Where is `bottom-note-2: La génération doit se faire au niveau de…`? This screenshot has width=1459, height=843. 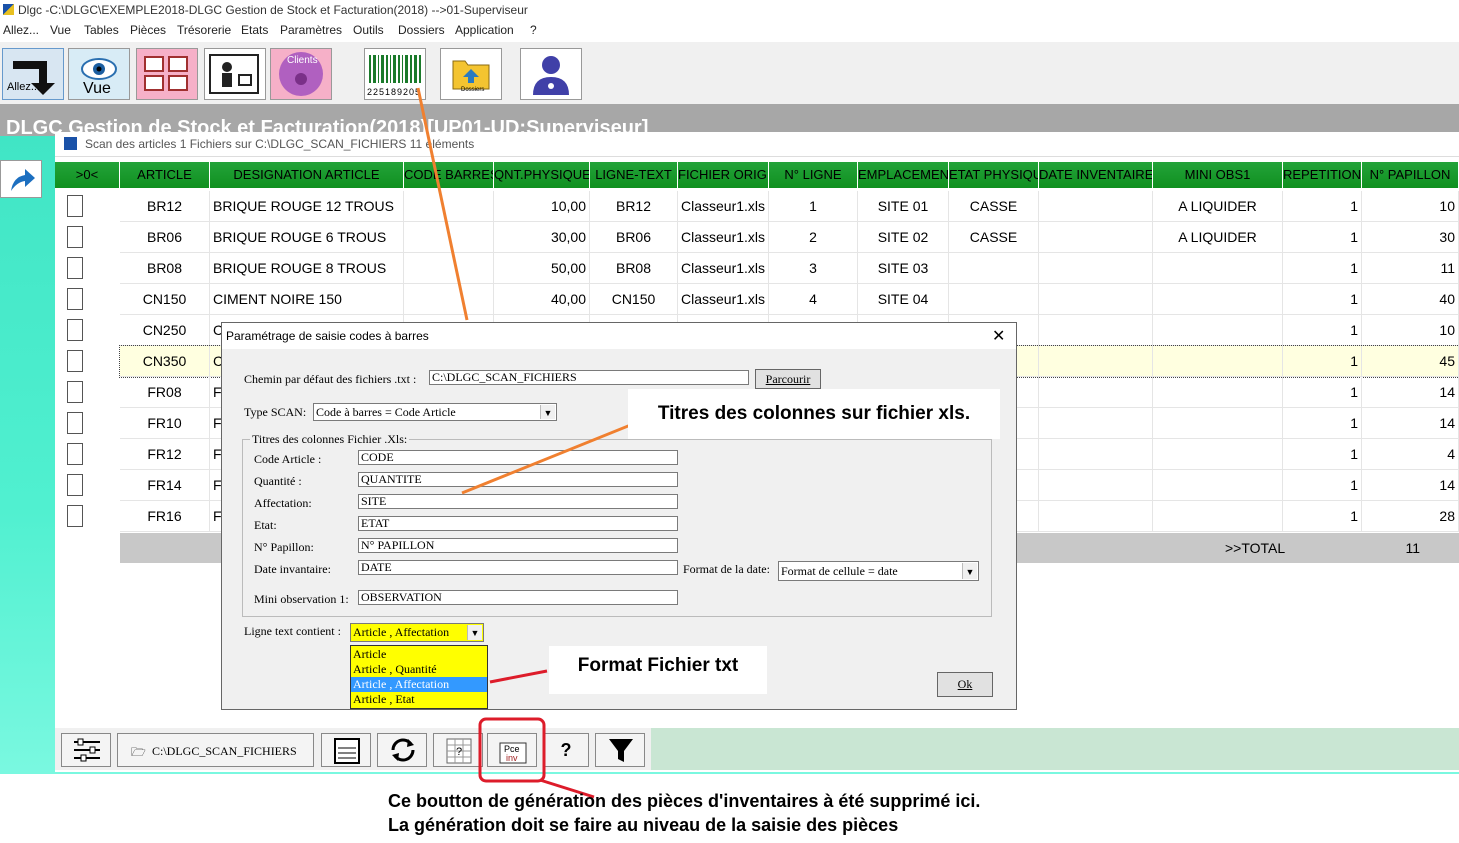
bottom-note-2: La génération doit se faire au niveau de… is located at coordinates (643, 825).